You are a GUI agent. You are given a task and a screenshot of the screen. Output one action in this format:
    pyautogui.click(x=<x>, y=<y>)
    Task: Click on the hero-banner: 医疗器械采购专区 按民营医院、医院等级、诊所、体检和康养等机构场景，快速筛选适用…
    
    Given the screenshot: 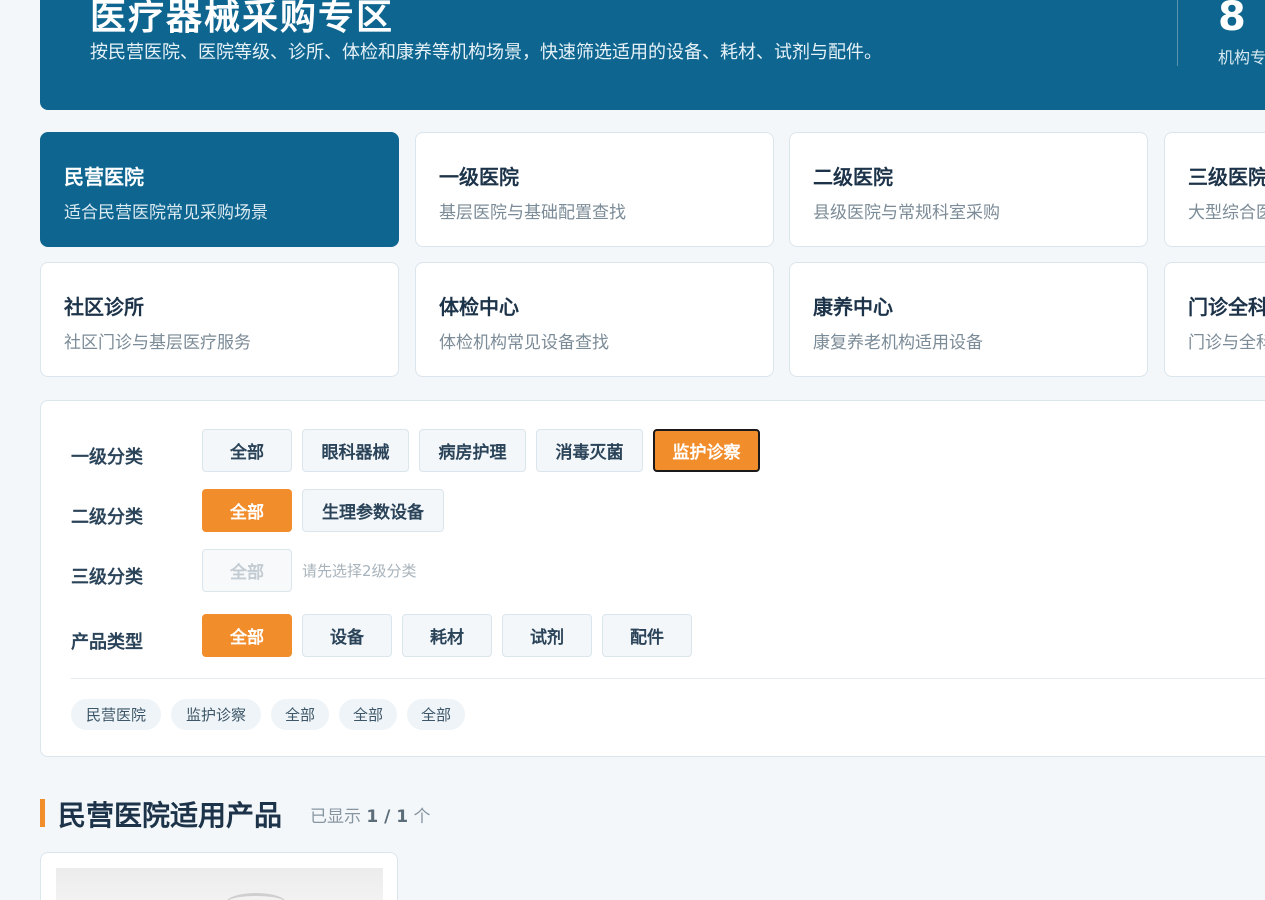 What is the action you would take?
    pyautogui.click(x=652, y=55)
    